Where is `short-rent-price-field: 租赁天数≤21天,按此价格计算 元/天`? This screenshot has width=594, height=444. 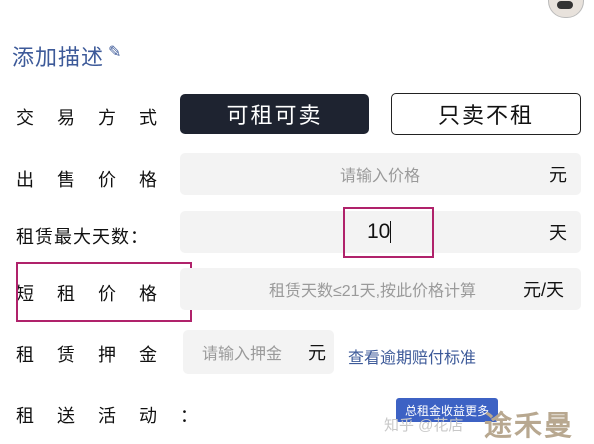
short-rent-price-field: 租赁天数≤21天,按此价格计算 元/天 is located at coordinates (380, 289).